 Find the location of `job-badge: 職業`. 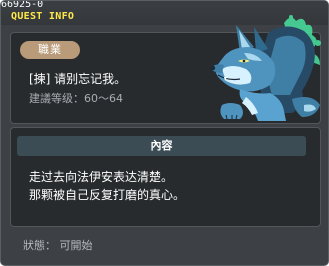

job-badge: 職業 is located at coordinates (50, 50).